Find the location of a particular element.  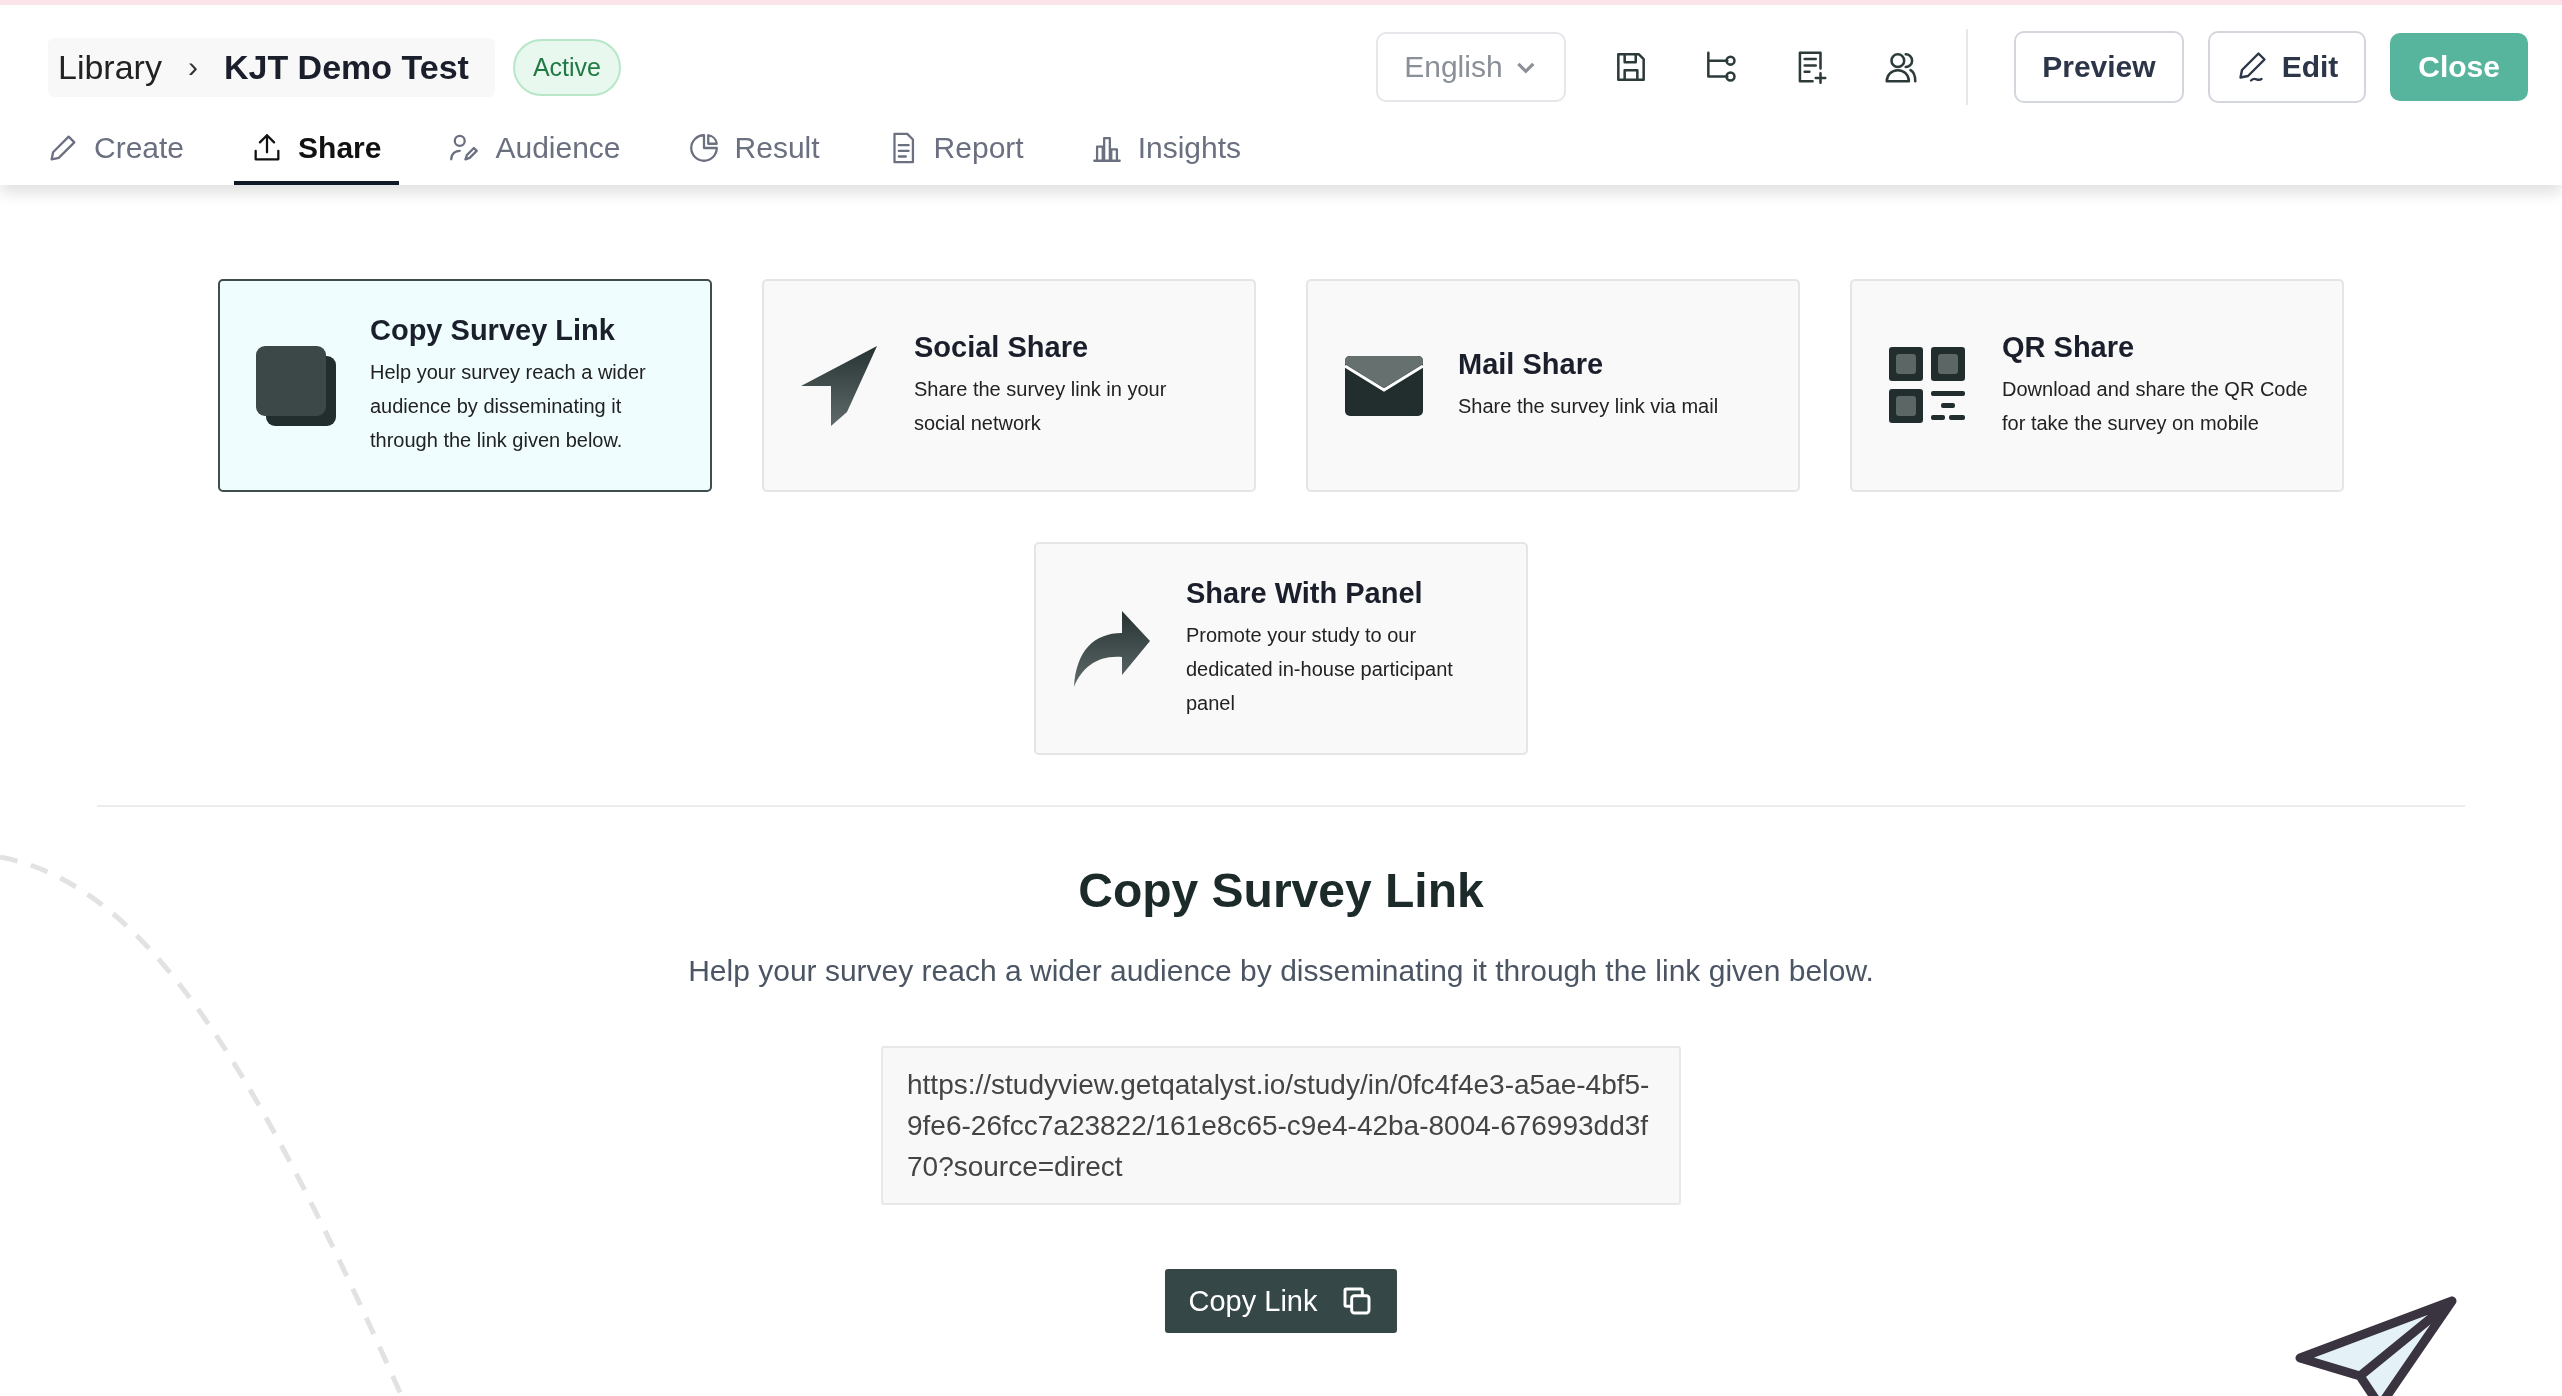

tab: Result is located at coordinates (762, 151).